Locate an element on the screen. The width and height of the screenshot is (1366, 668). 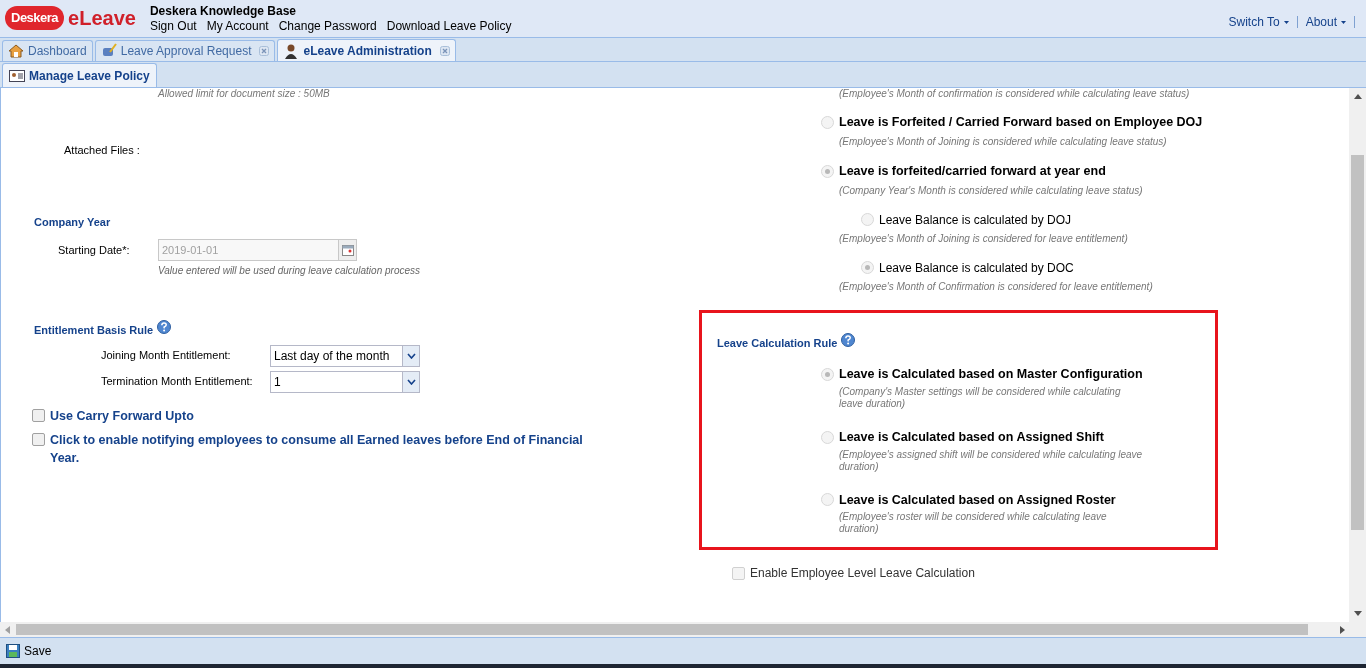
app-name: eLeave is located at coordinates (102, 17).